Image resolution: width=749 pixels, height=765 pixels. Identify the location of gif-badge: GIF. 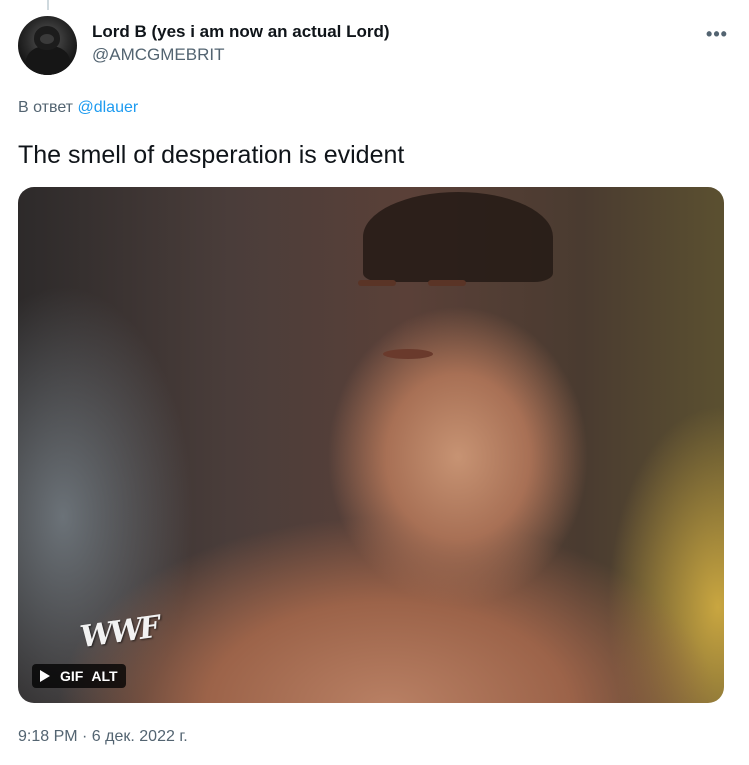
(72, 676).